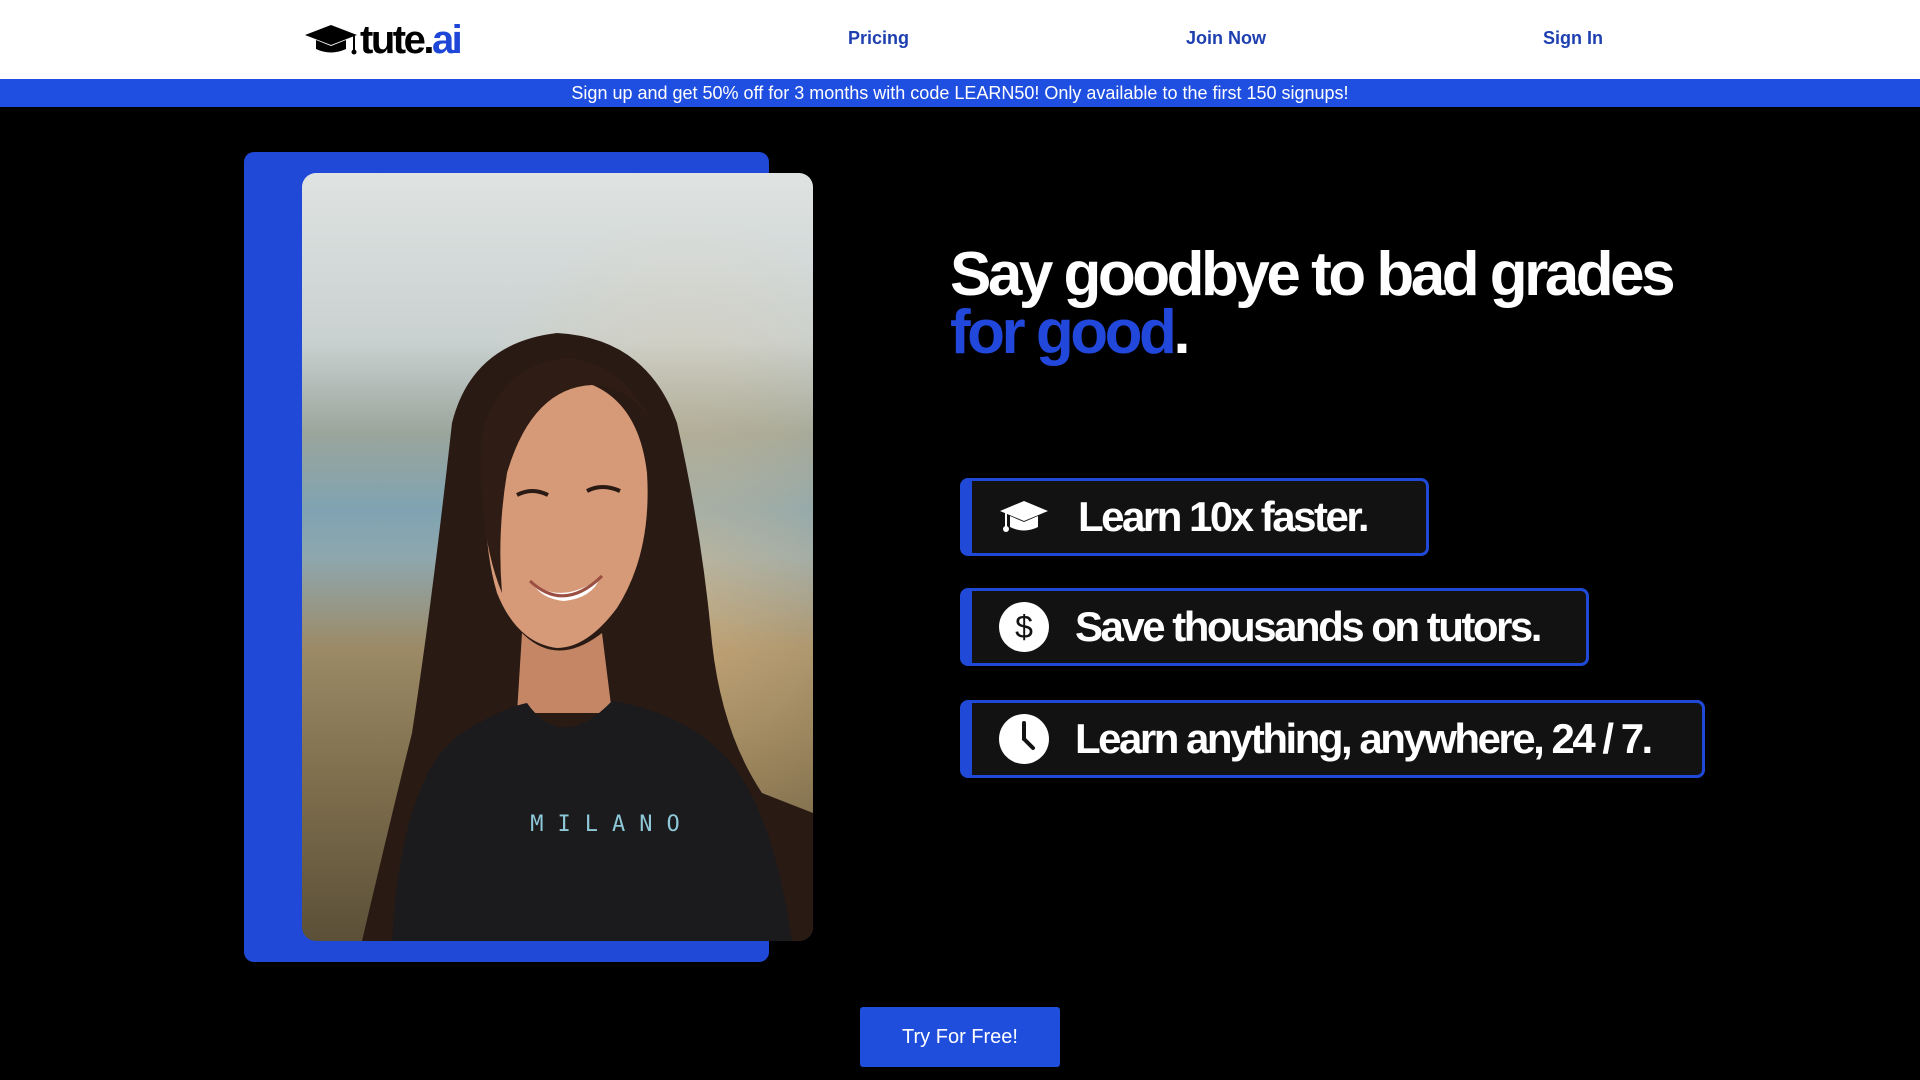 This screenshot has width=1920, height=1080. Describe the element at coordinates (611, 824) in the screenshot. I see `shirt-text: MILANO` at that location.